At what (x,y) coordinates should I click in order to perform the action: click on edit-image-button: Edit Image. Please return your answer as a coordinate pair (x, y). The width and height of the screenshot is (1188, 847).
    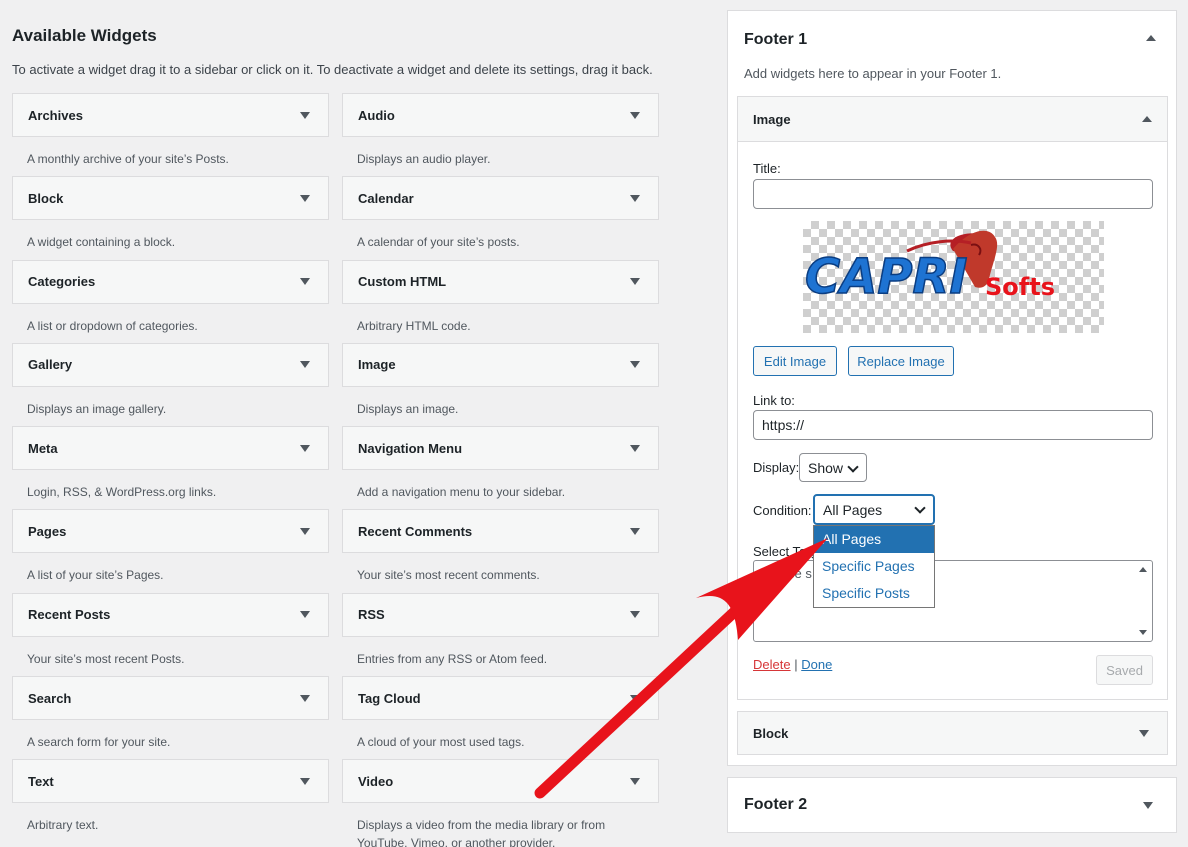
    Looking at the image, I should click on (795, 361).